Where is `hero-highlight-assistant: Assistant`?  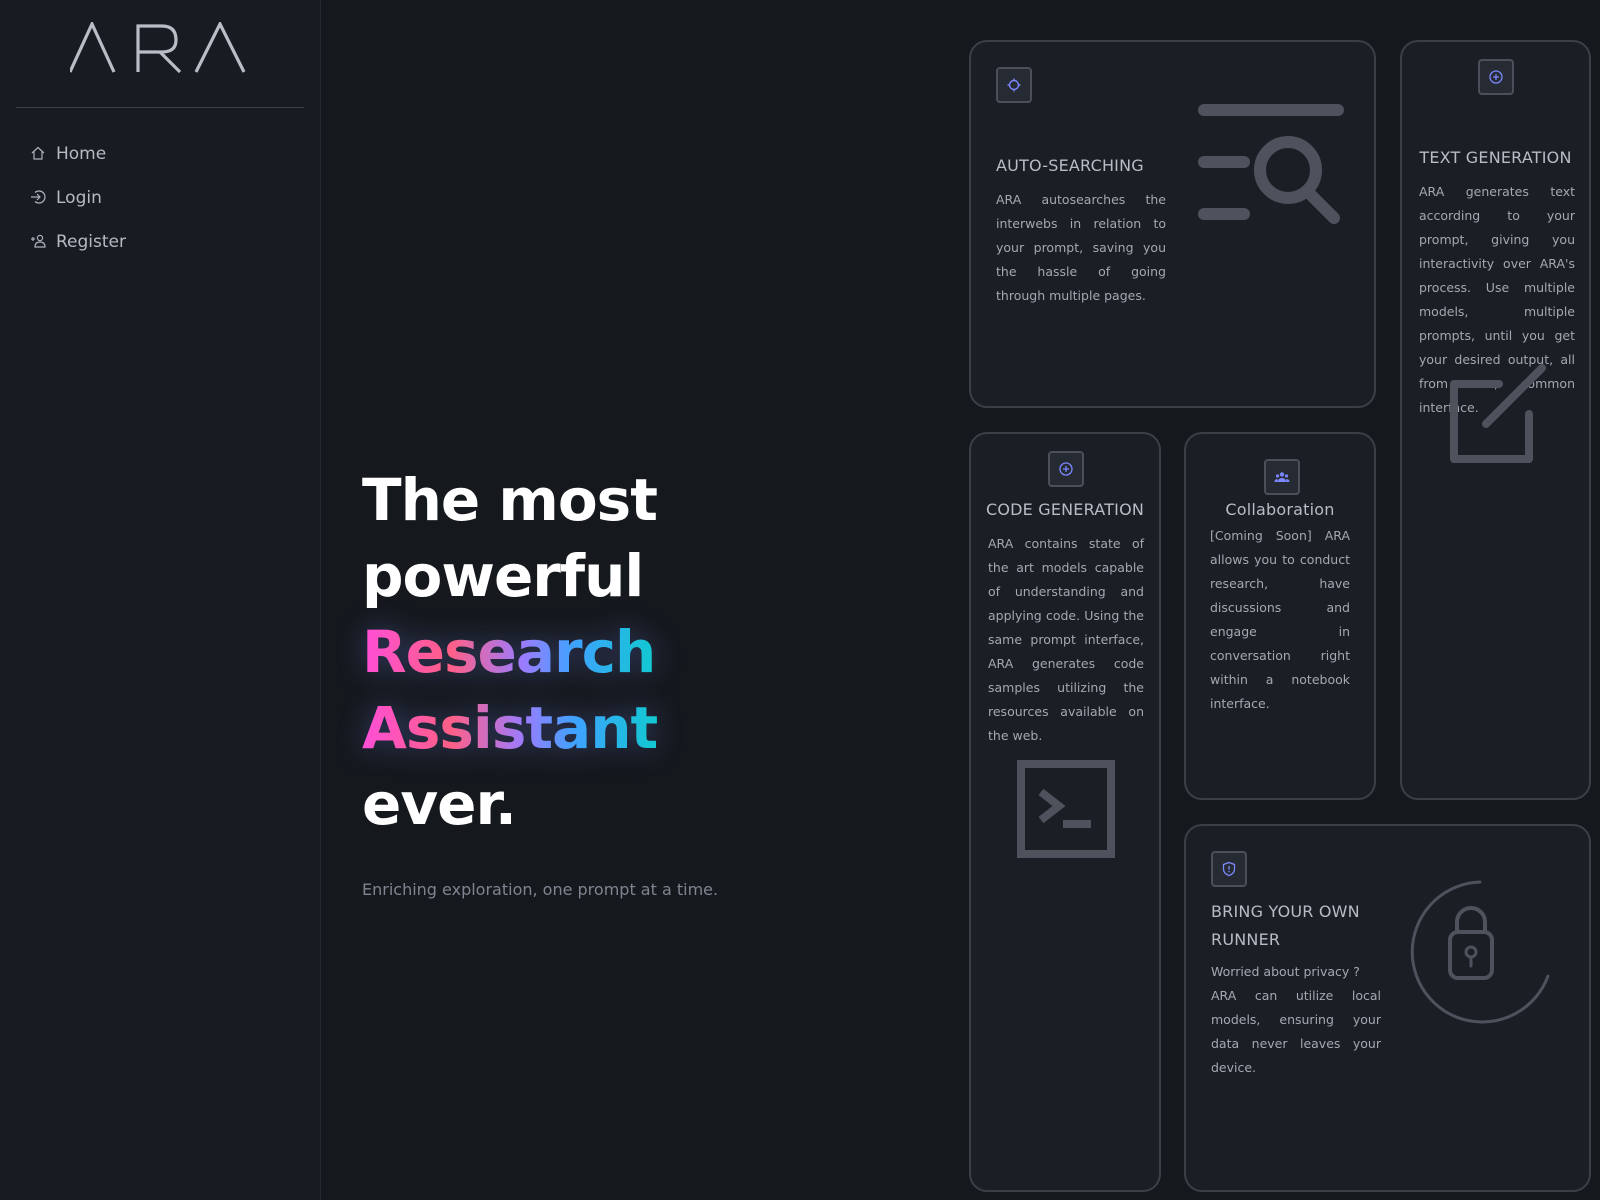 hero-highlight-assistant: Assistant is located at coordinates (510, 728).